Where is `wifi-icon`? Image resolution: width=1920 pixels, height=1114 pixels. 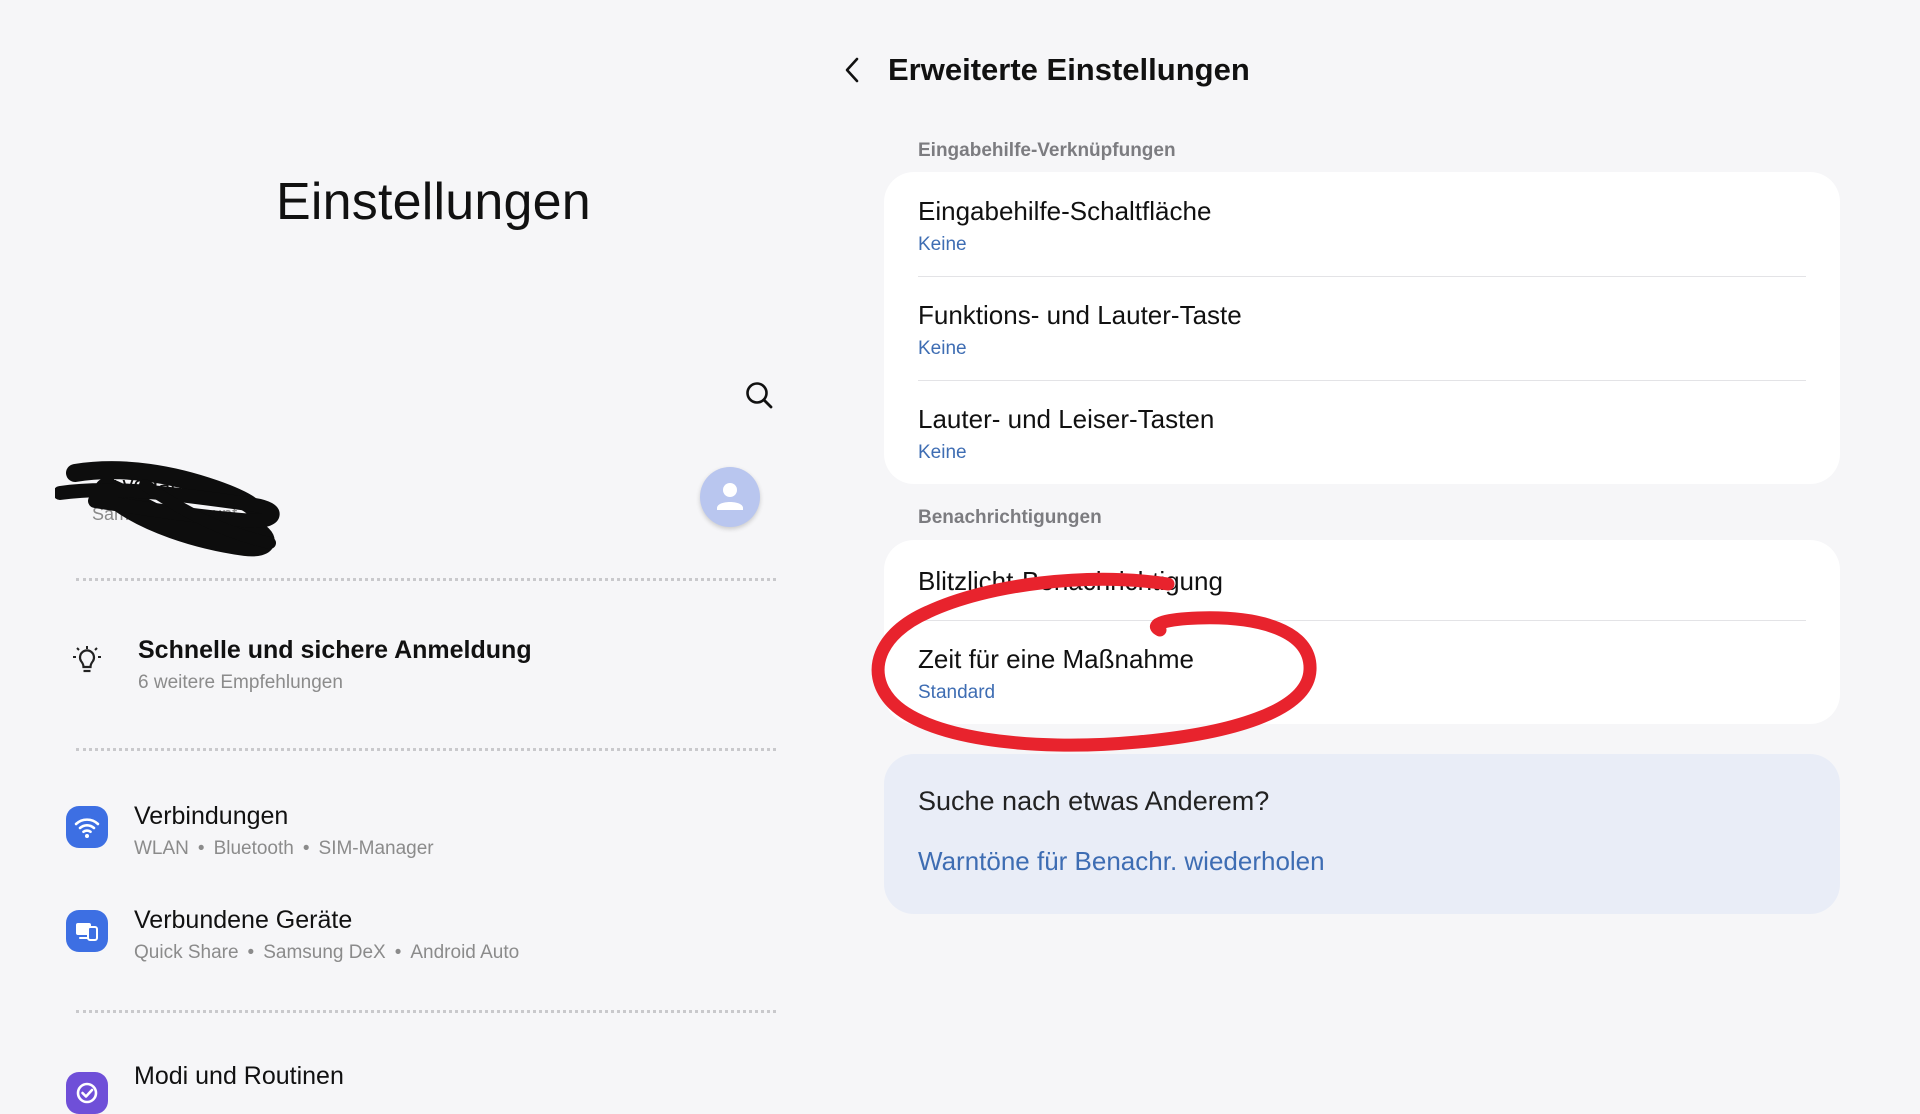
wifi-icon is located at coordinates (87, 827).